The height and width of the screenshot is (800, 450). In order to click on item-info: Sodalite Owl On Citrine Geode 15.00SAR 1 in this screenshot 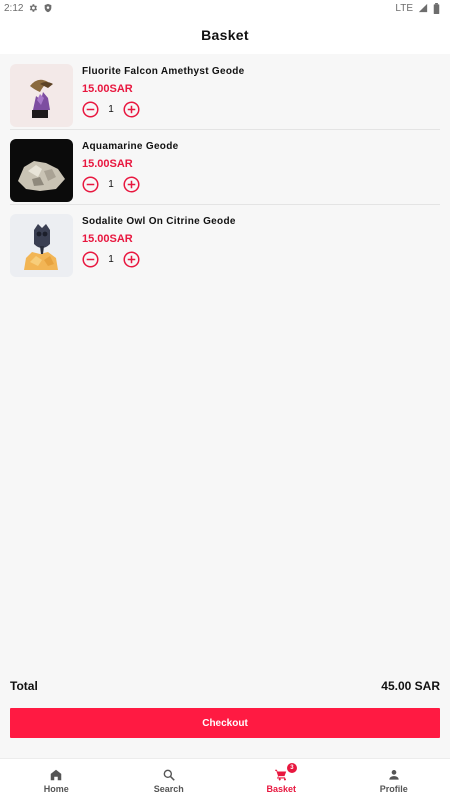, I will do `click(159, 241)`.